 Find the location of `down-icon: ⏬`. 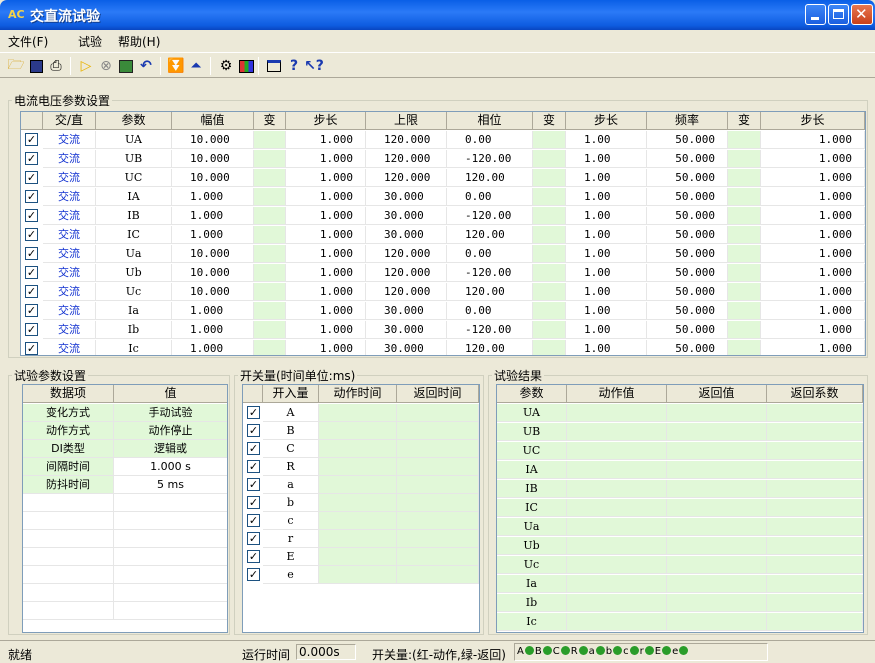

down-icon: ⏬ is located at coordinates (176, 66).